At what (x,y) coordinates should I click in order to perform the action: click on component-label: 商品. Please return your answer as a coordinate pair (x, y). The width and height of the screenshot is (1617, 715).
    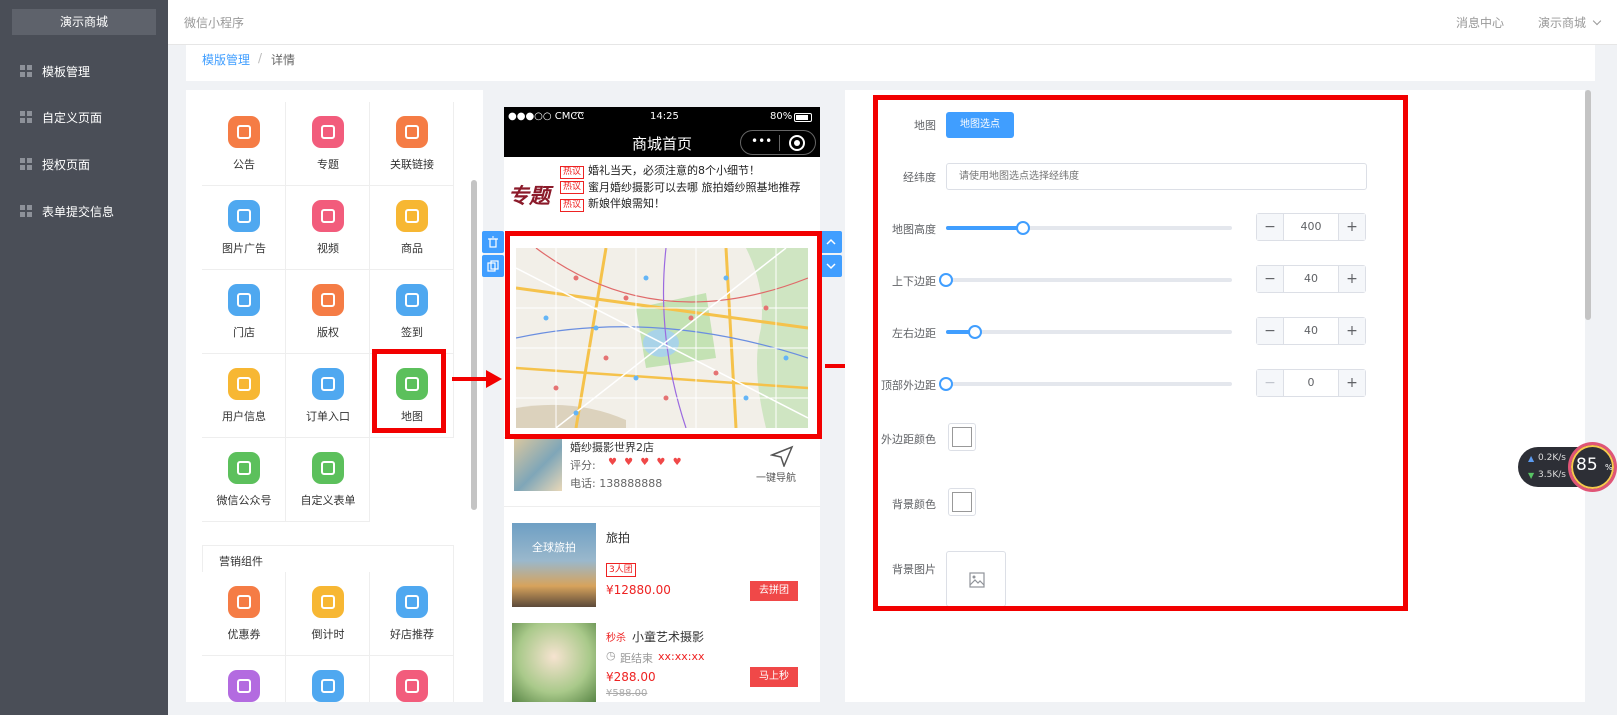
    Looking at the image, I should click on (412, 248).